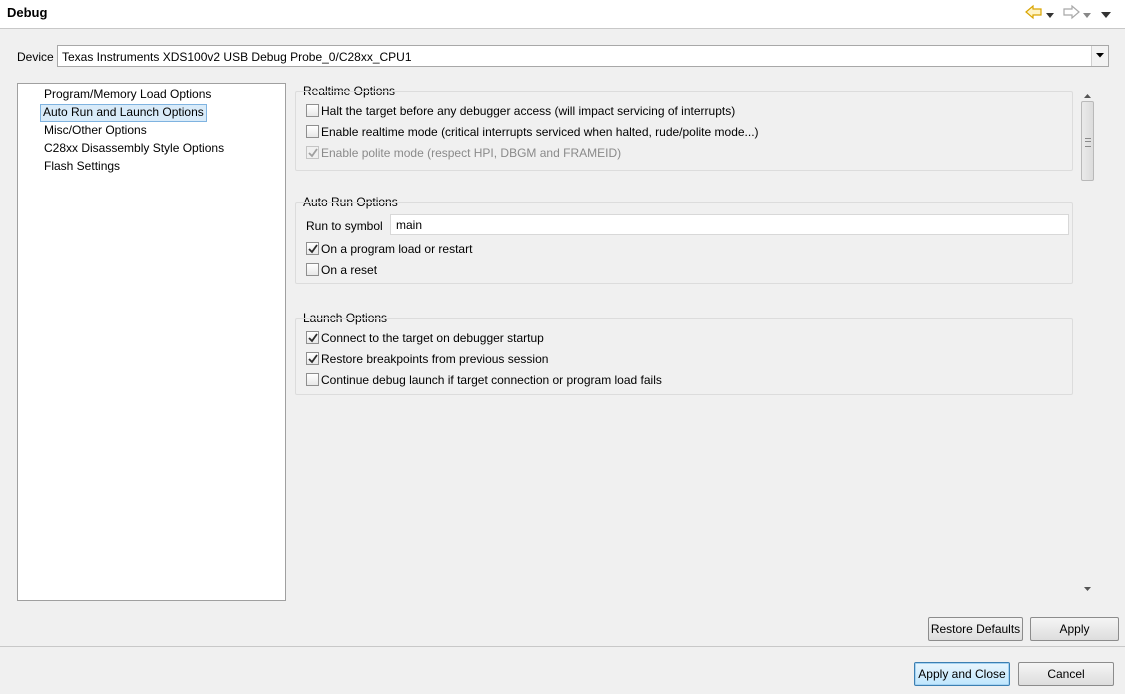 This screenshot has height=694, width=1125. I want to click on tree-item-c28xx-disassembly-style-options: C28xx Disassembly Style Options, so click(134, 148).